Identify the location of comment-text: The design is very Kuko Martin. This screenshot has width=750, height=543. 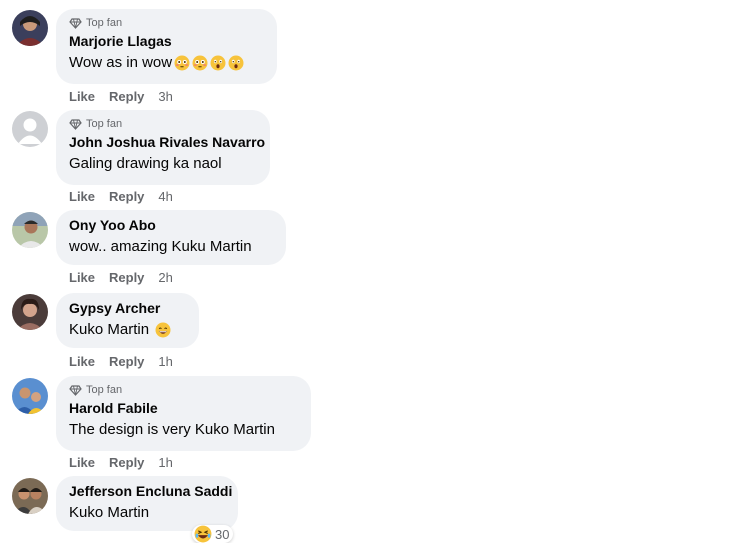
(183, 430).